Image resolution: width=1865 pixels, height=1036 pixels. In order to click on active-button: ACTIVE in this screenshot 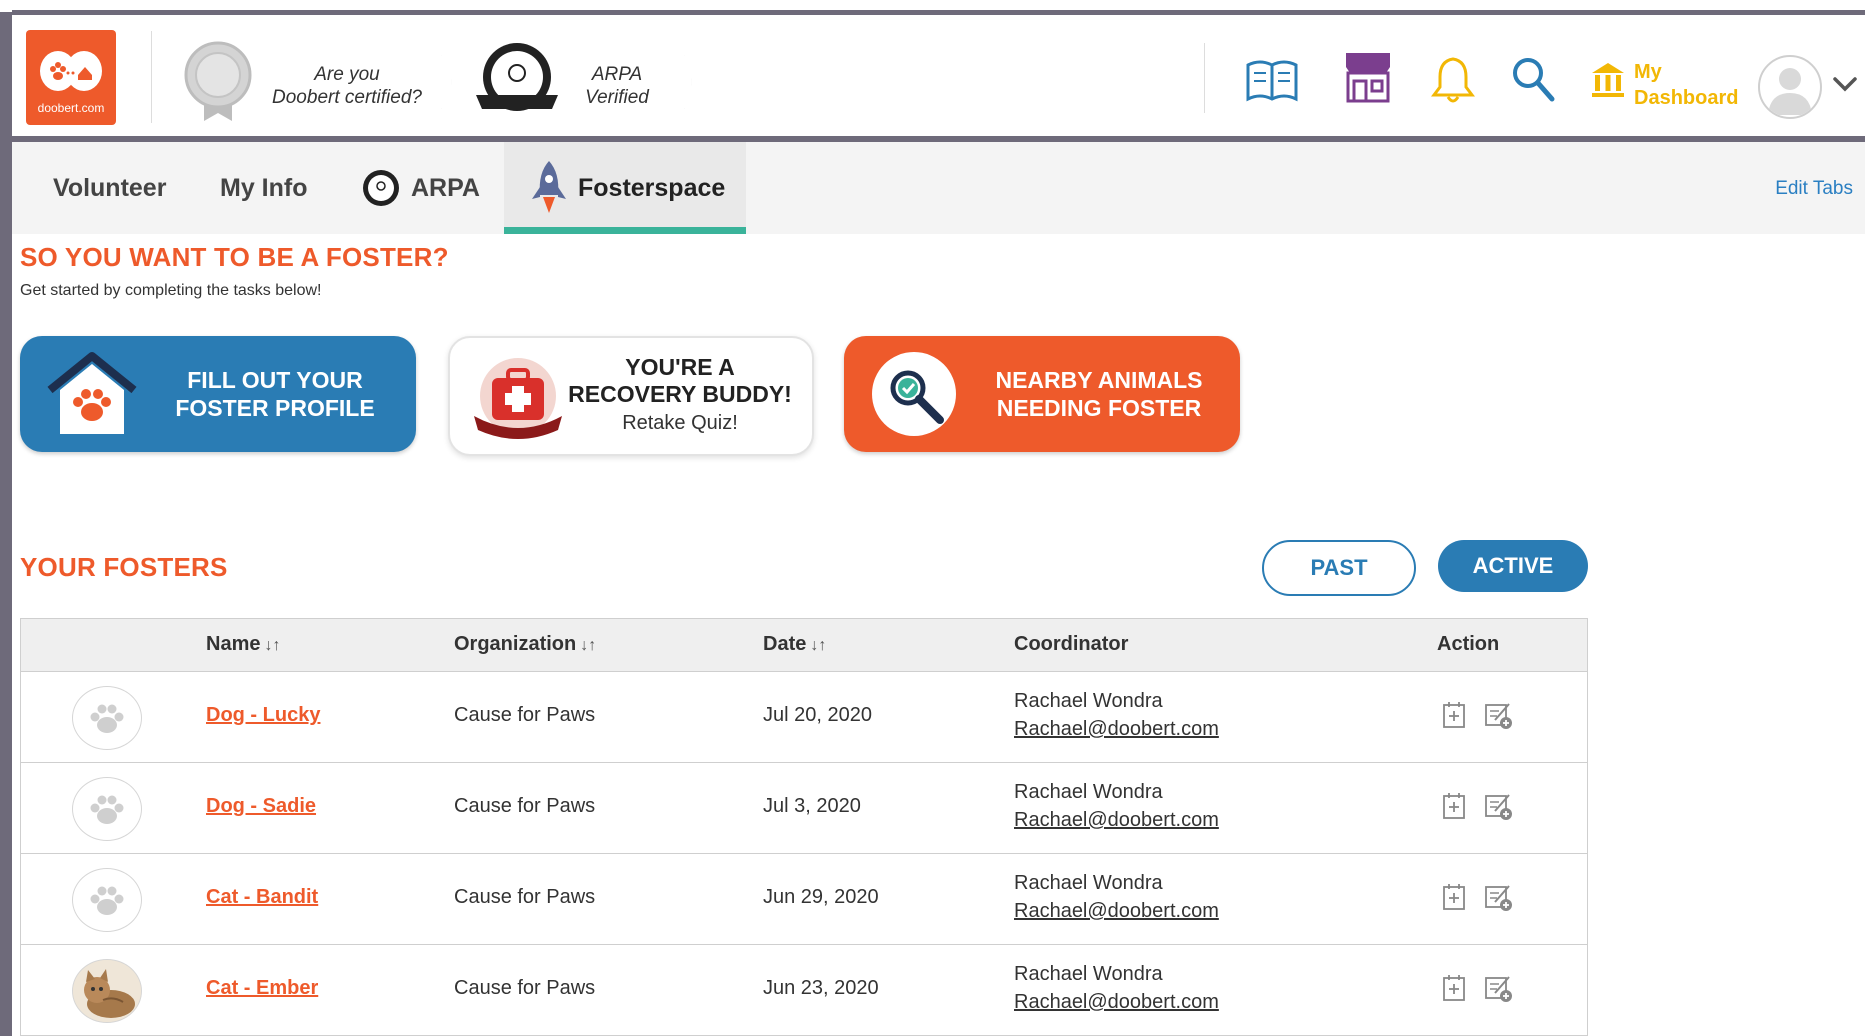, I will do `click(1513, 566)`.